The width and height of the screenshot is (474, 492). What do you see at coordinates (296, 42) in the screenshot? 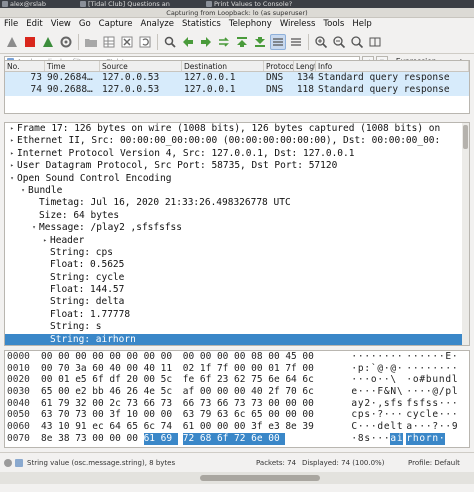
I see `colorize-icon` at bounding box center [296, 42].